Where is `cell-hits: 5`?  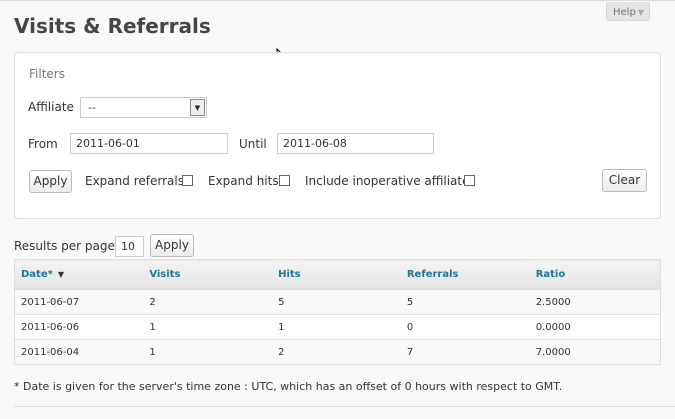 cell-hits: 5 is located at coordinates (336, 302).